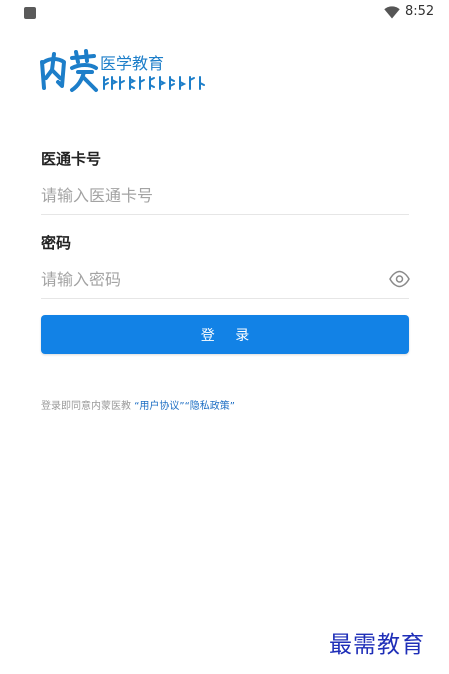 This screenshot has height=674, width=449. I want to click on password-divider, so click(225, 298).